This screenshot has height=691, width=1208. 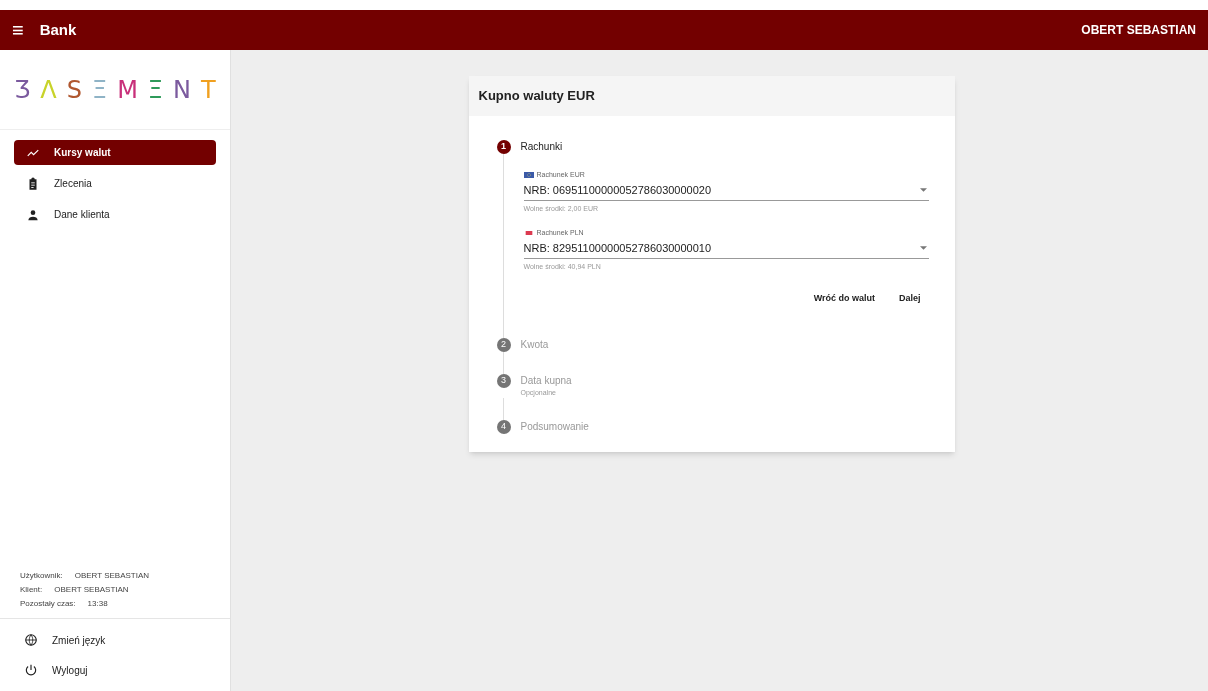 I want to click on nav-item: Kursy walut, so click(x=115, y=152).